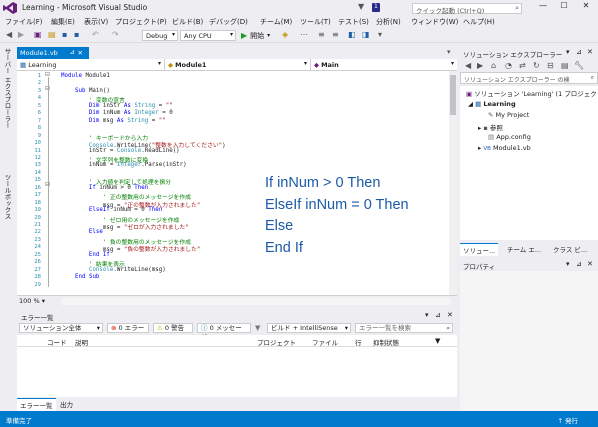  Describe the element at coordinates (53, 53) in the screenshot. I see `document-tab: Module1.vb ⊿ ✕` at that location.